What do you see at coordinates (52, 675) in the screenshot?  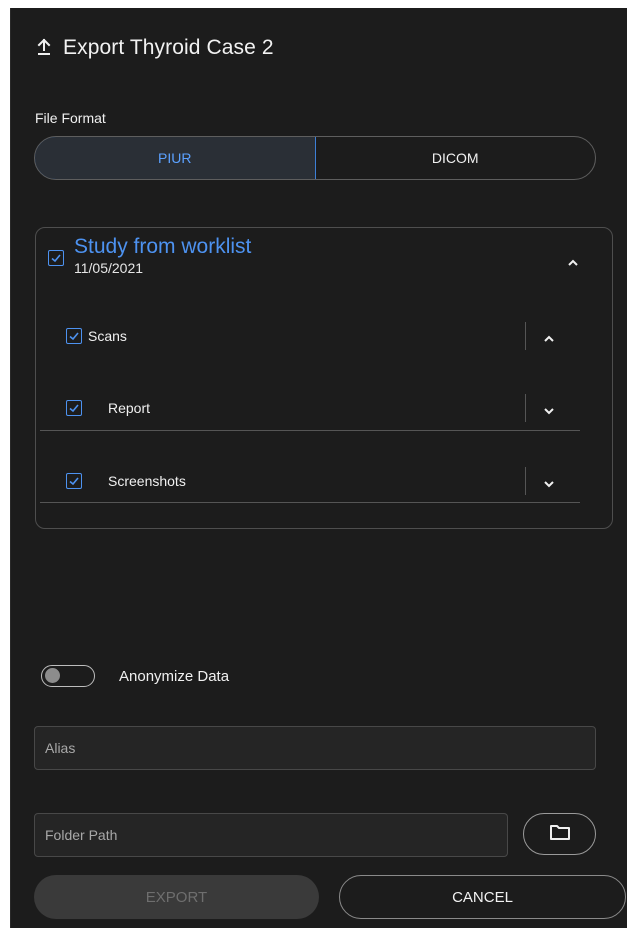 I see `toggle-knob` at bounding box center [52, 675].